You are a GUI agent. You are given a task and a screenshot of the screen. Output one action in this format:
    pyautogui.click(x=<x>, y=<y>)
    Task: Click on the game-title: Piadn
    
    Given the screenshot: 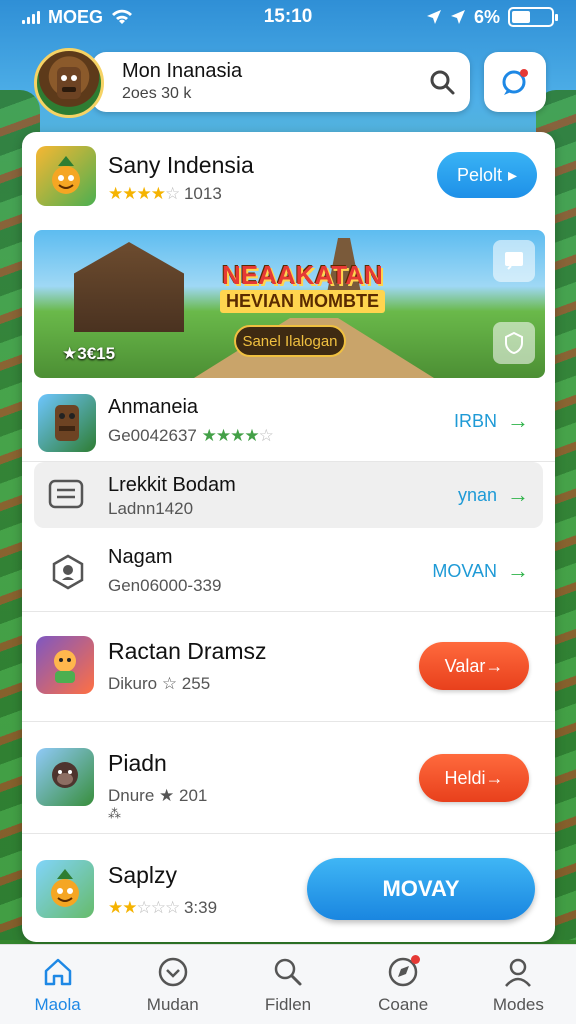 What is the action you would take?
    pyautogui.click(x=137, y=763)
    